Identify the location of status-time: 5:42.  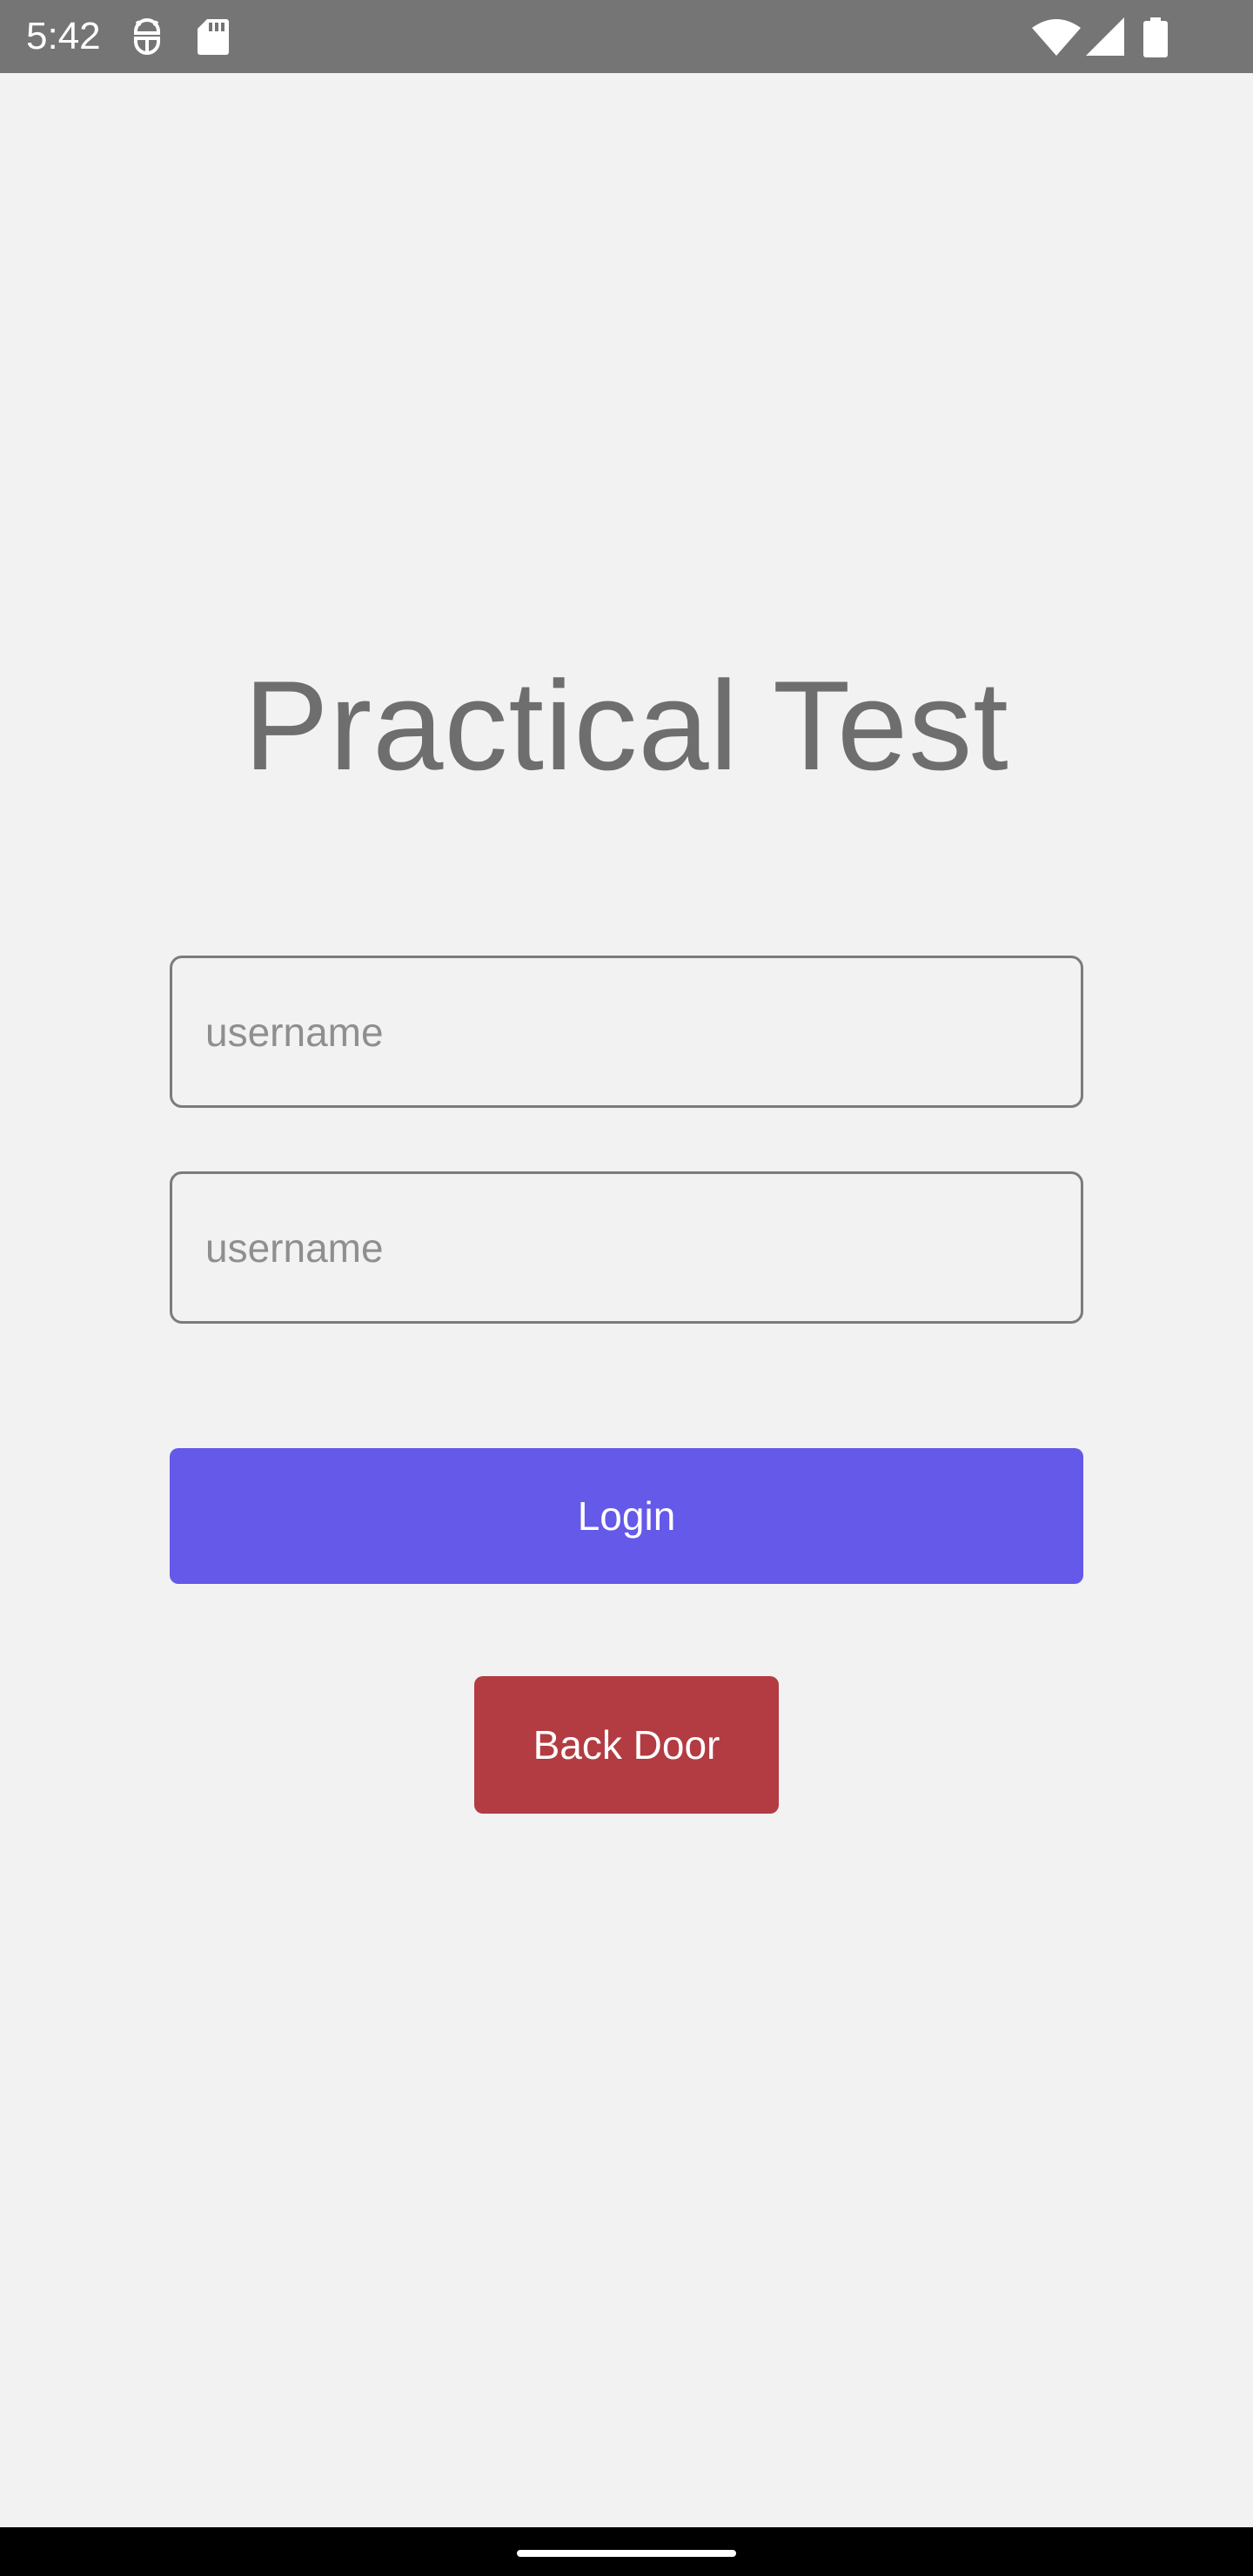
(63, 36).